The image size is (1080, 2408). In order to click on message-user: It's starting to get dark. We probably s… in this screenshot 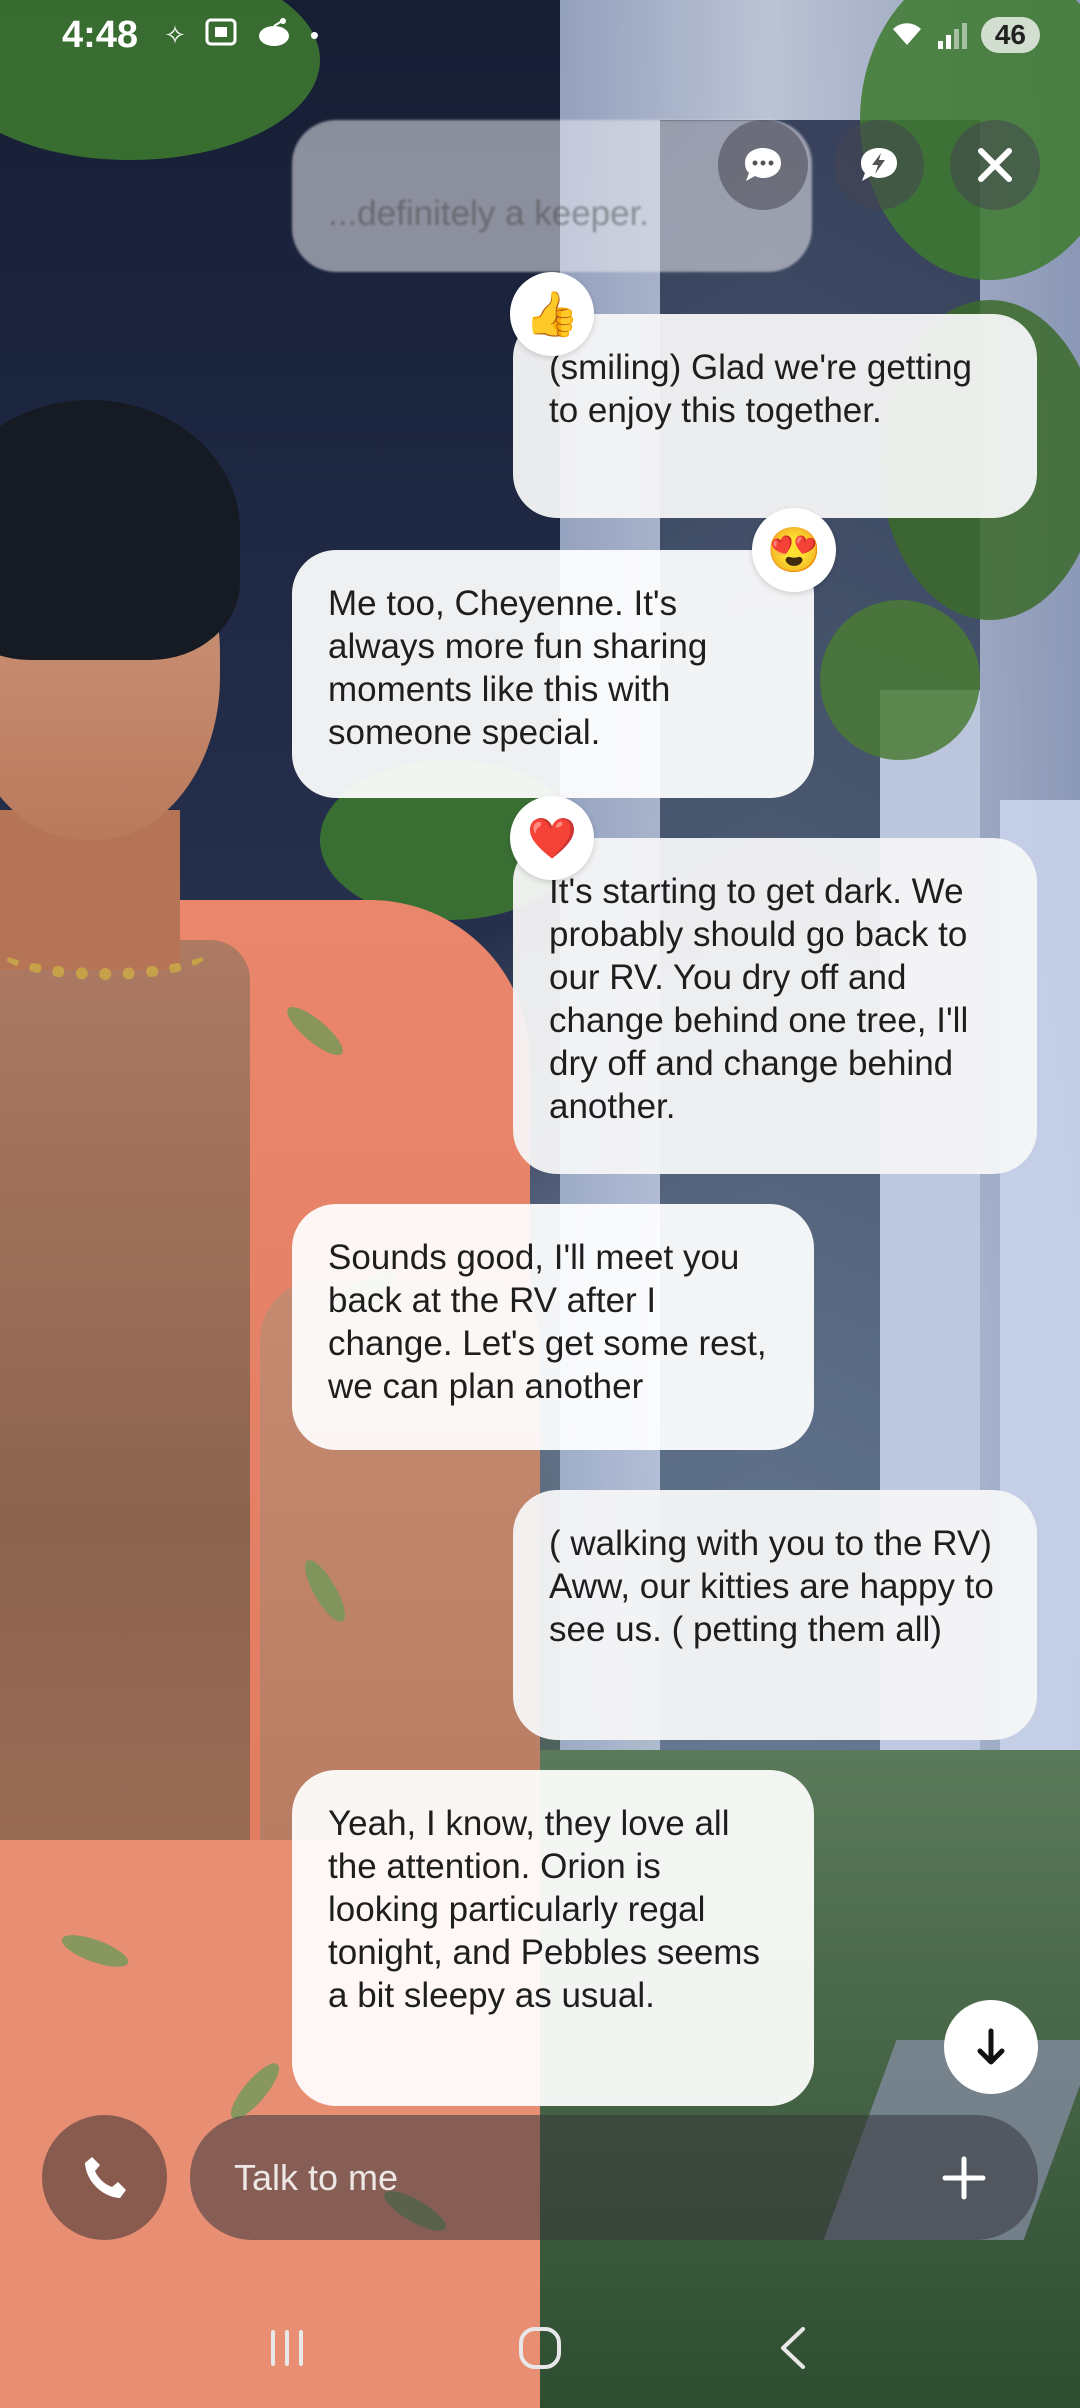, I will do `click(775, 1006)`.